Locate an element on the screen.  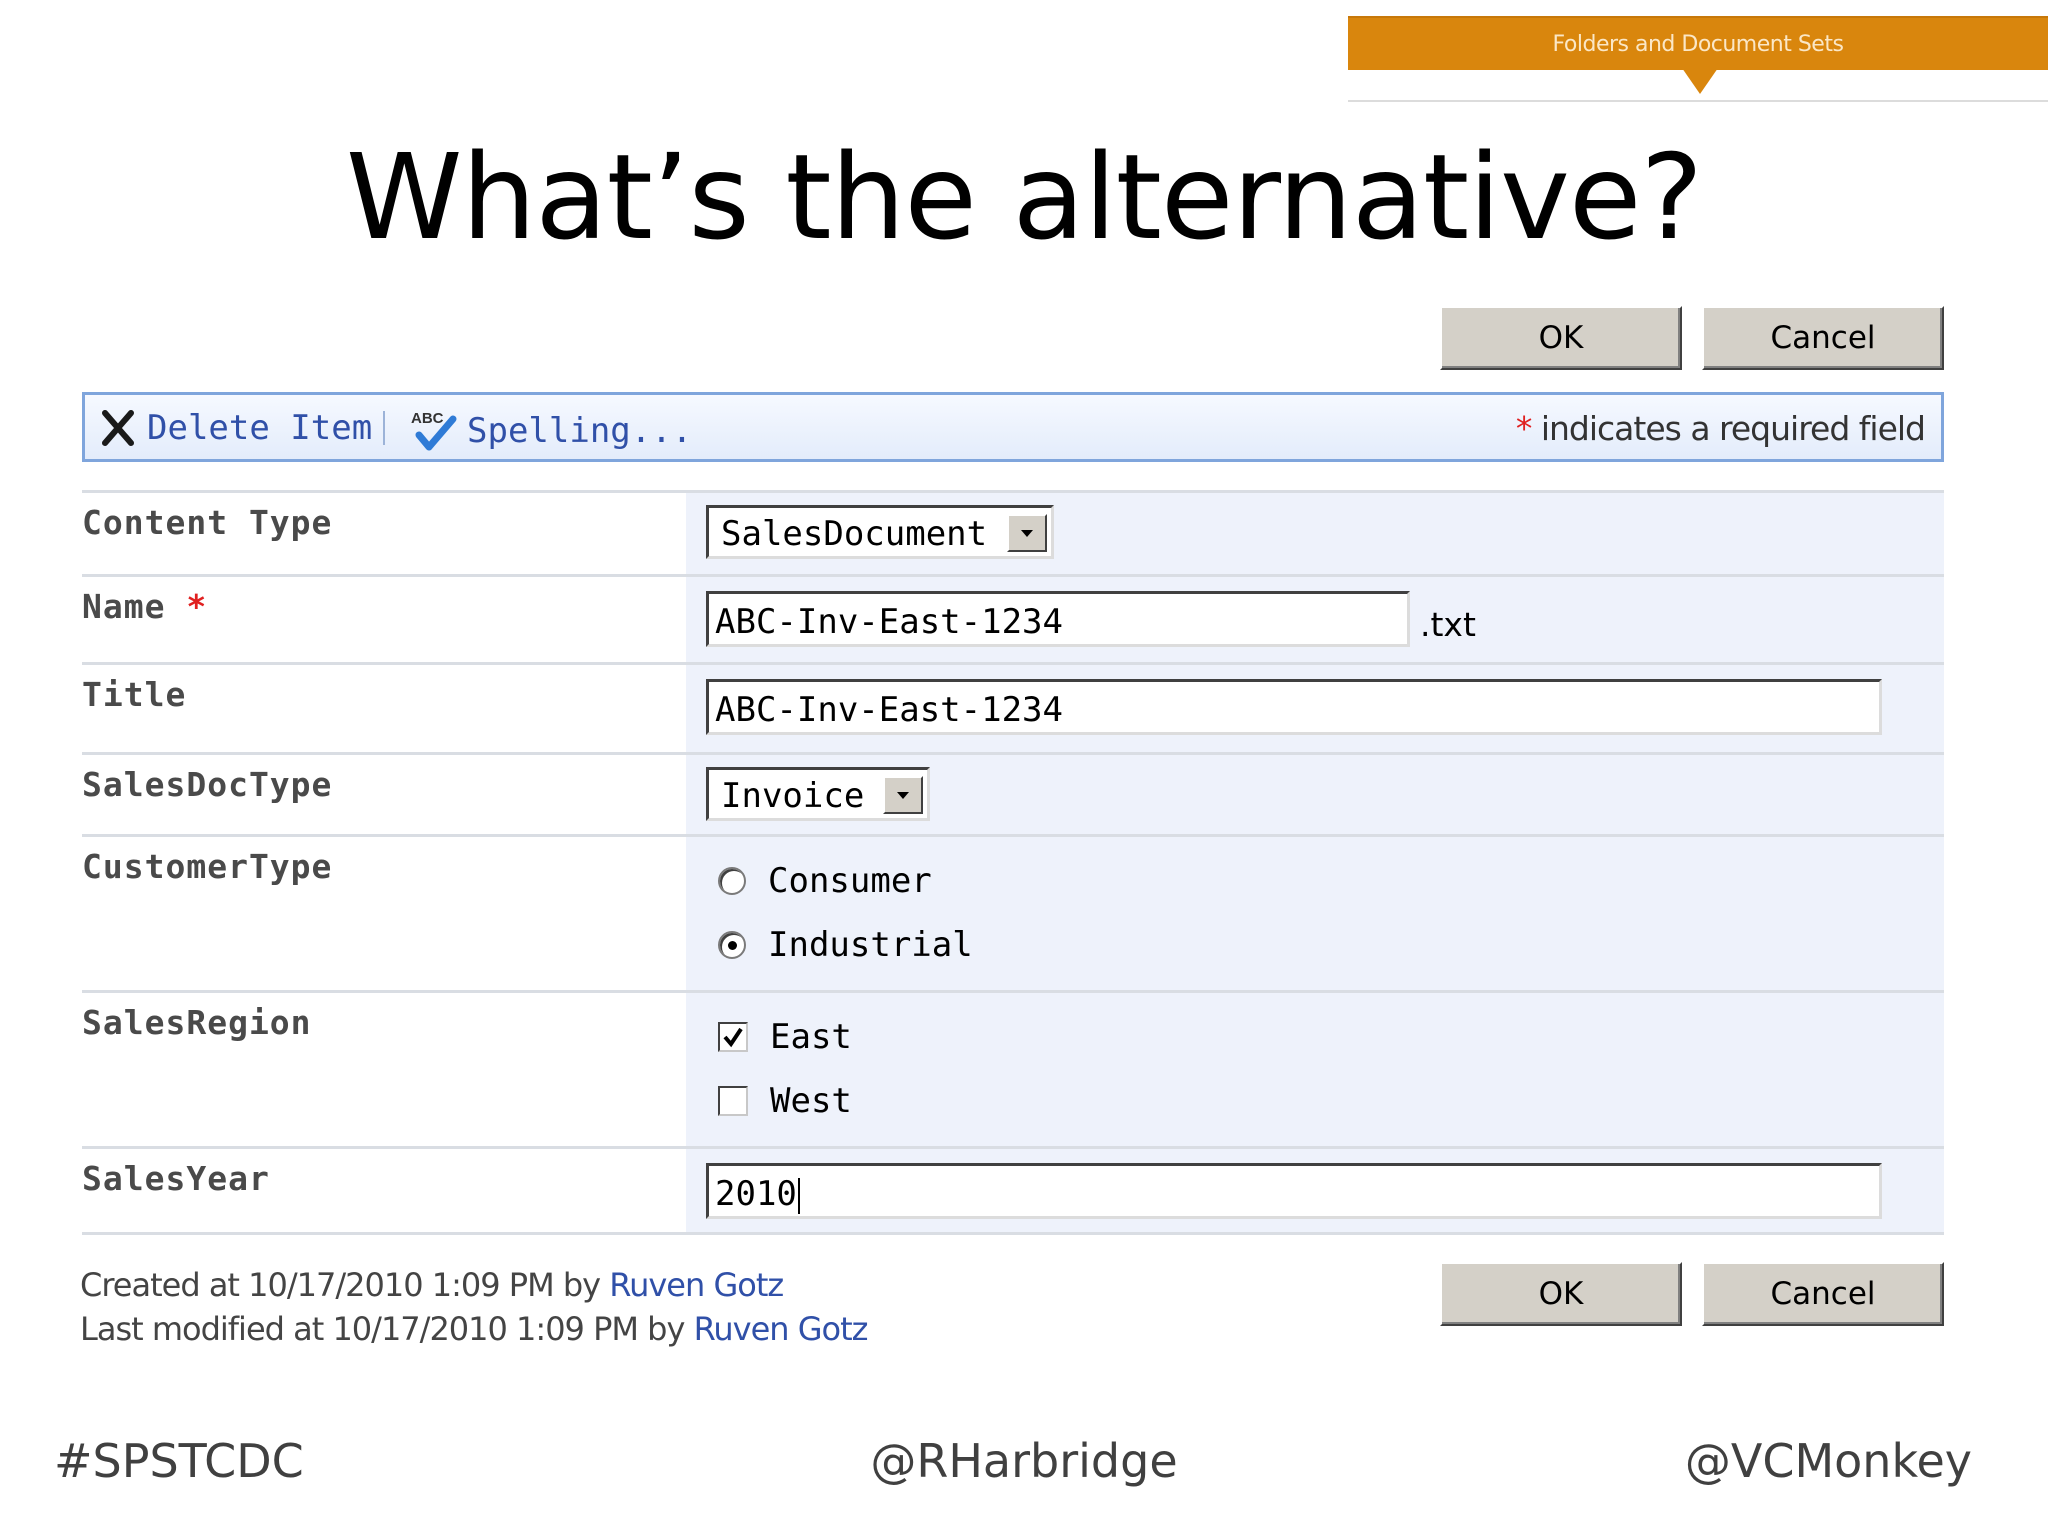
sales-doc-type-select: Invoice is located at coordinates (818, 794).